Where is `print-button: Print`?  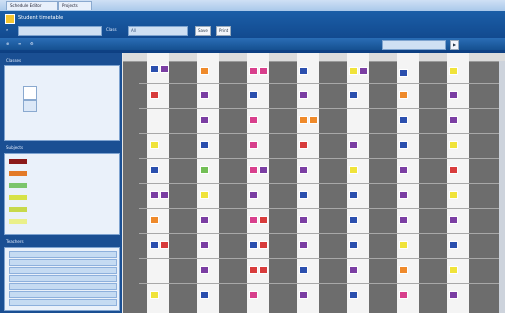
print-button: Print is located at coordinates (224, 31).